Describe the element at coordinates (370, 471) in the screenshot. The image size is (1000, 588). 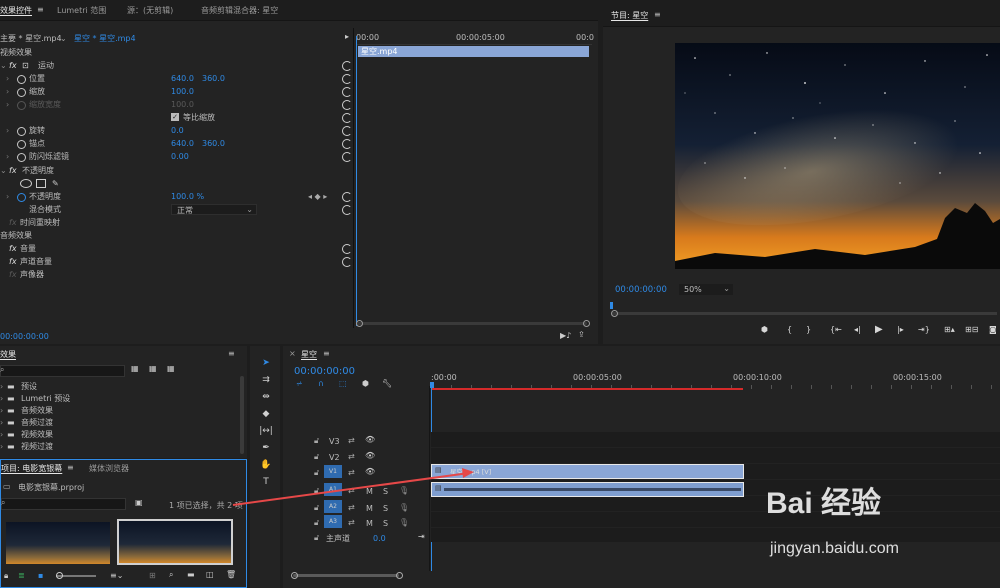
I see `eye-icon: 👁︎` at that location.